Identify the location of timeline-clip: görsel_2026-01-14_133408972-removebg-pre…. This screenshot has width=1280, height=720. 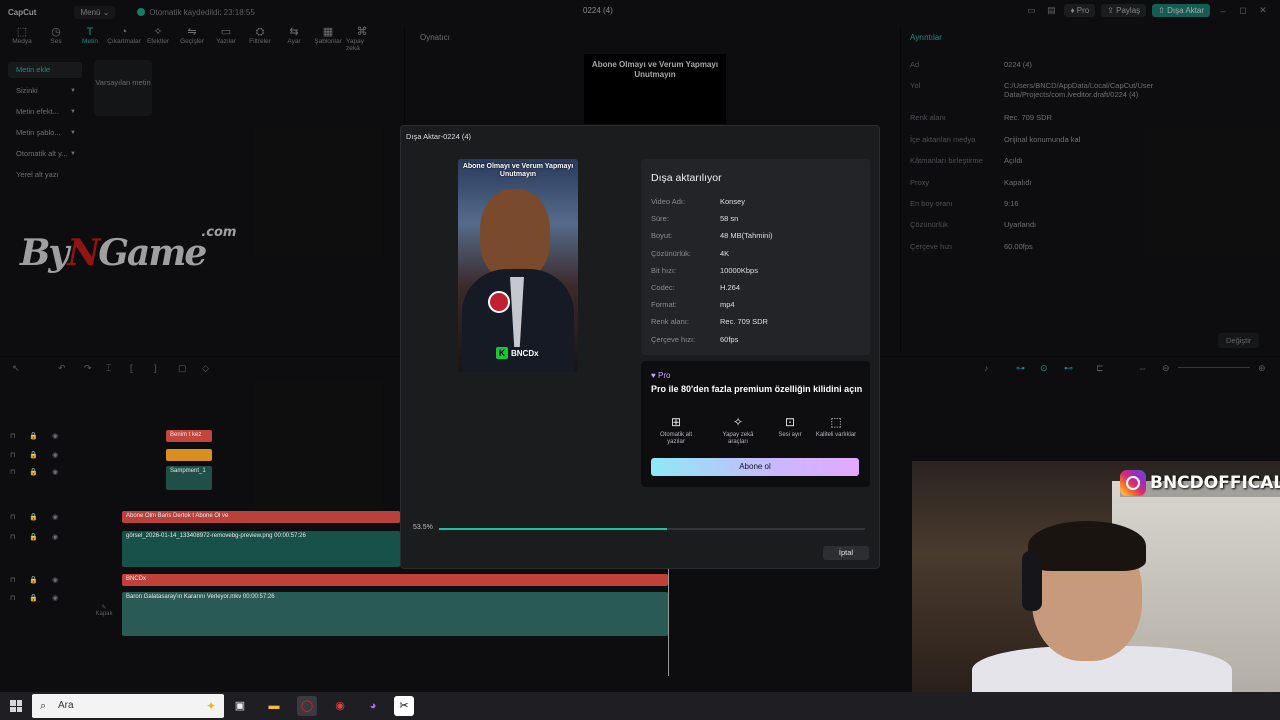
(261, 549).